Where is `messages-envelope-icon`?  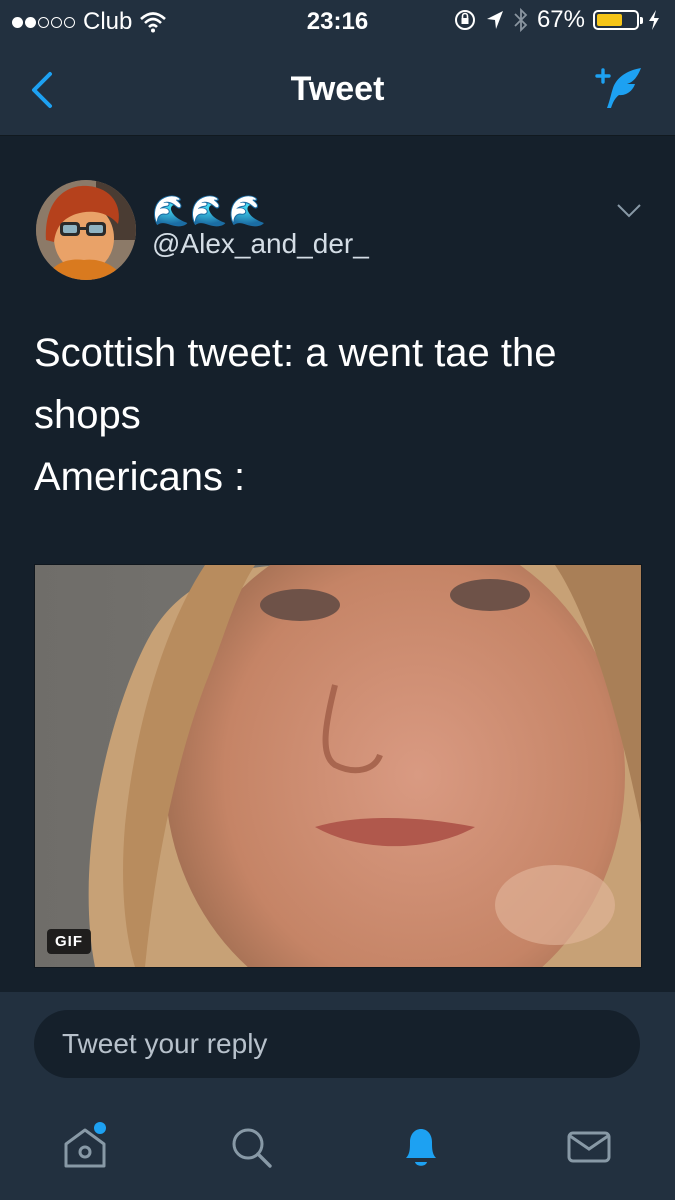 messages-envelope-icon is located at coordinates (589, 1147).